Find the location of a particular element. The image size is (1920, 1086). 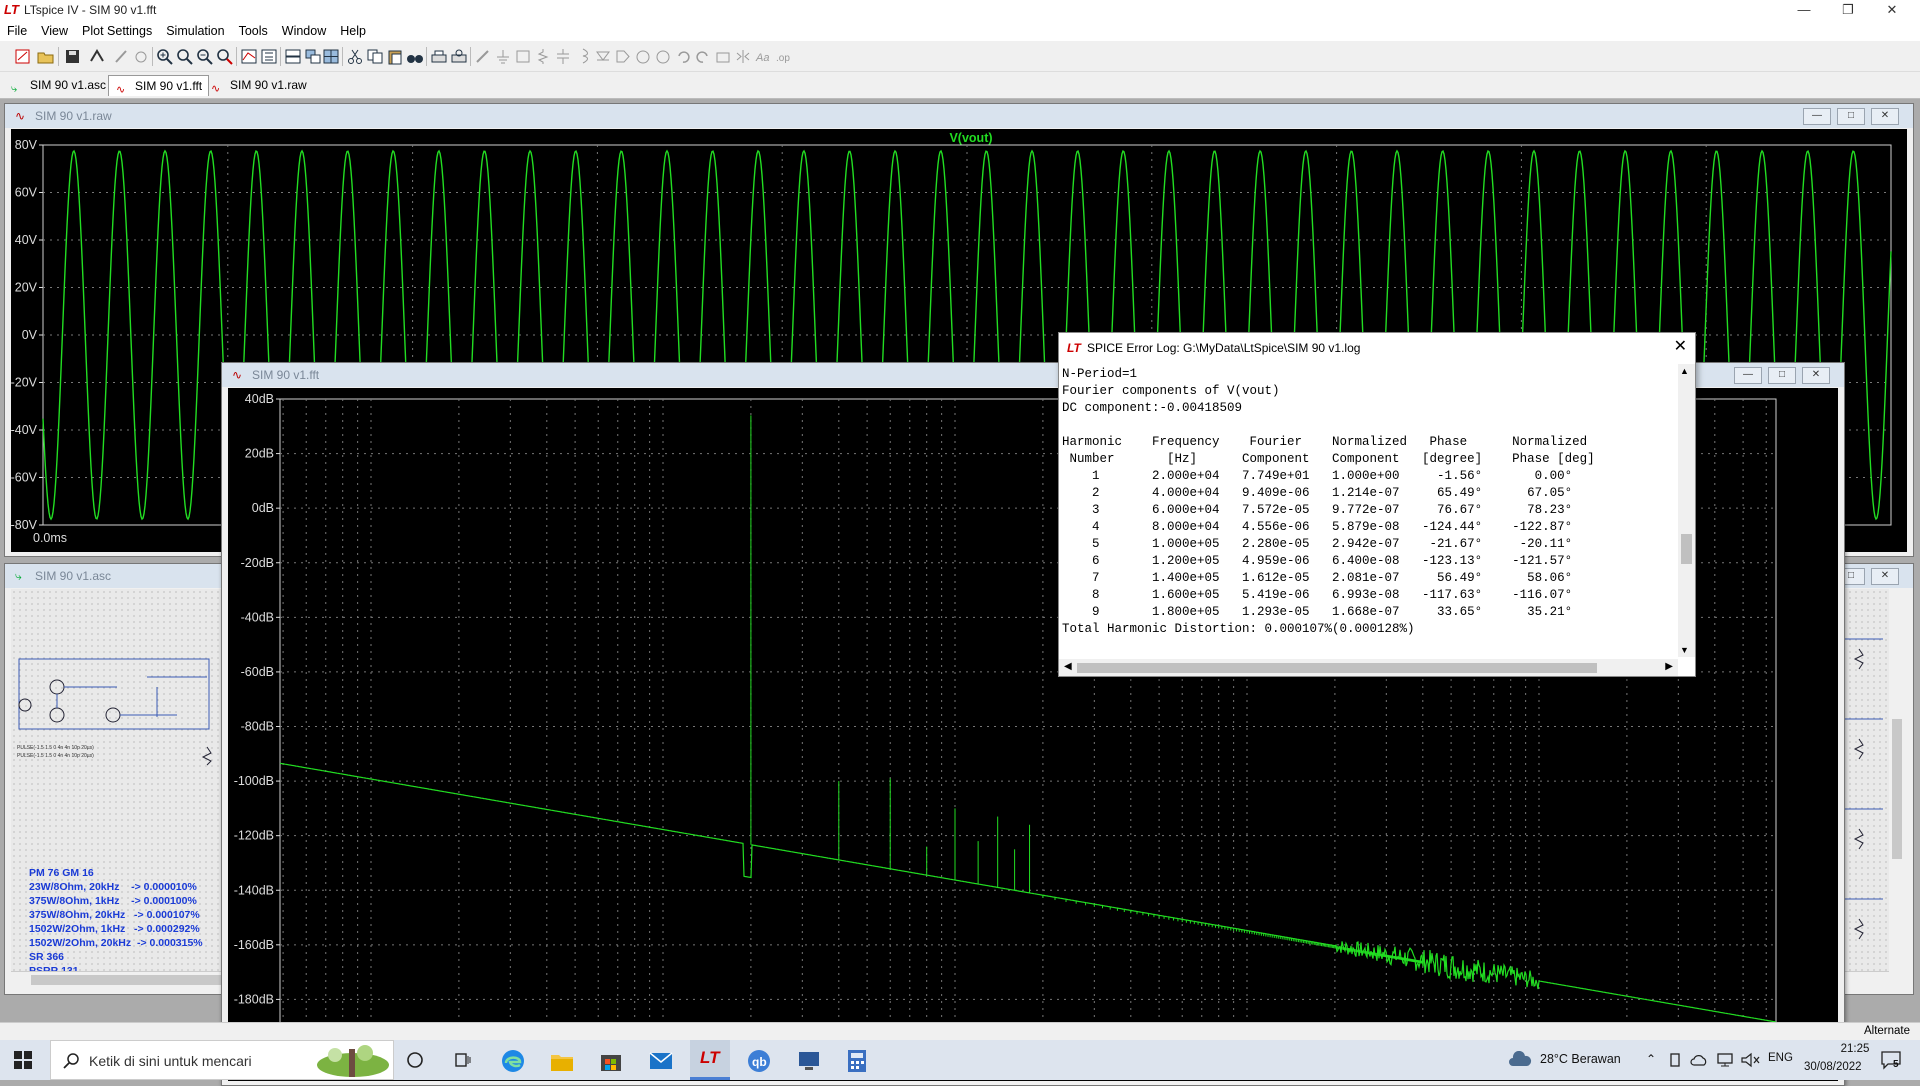

restore-button: ❐ is located at coordinates (1848, 10).